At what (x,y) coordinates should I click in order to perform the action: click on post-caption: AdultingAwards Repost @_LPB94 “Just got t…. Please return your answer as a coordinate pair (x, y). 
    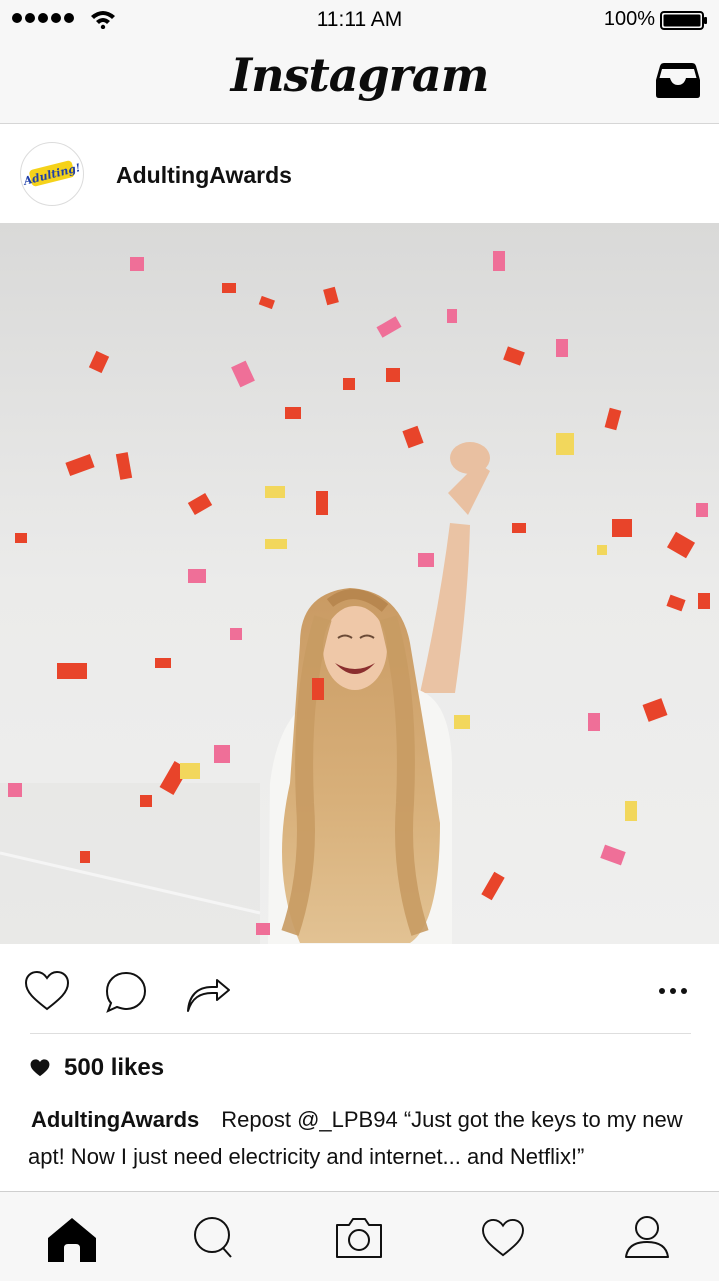
    Looking at the image, I should click on (373, 1138).